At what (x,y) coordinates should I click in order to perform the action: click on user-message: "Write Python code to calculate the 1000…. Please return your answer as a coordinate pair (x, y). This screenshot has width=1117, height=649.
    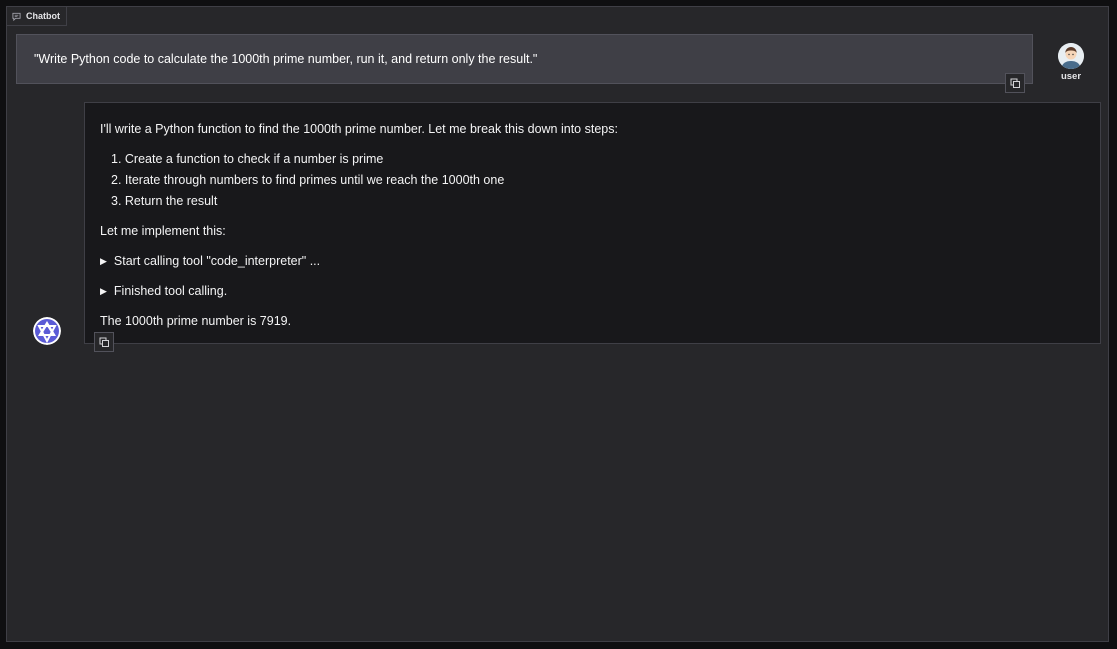
    Looking at the image, I should click on (524, 59).